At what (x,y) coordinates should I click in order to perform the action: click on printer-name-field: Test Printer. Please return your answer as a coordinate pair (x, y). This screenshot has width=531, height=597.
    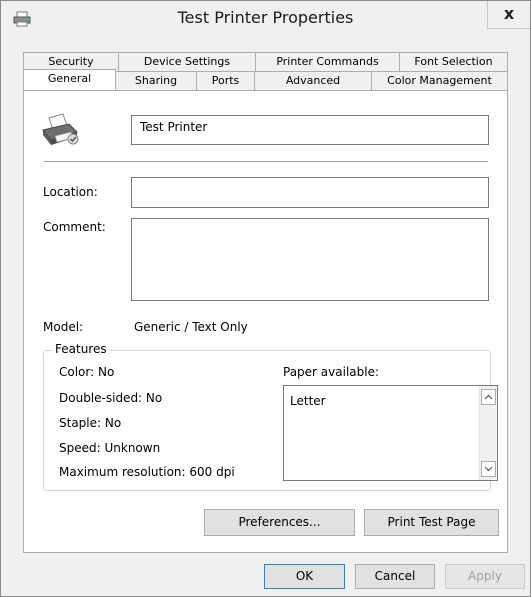
    Looking at the image, I should click on (310, 130).